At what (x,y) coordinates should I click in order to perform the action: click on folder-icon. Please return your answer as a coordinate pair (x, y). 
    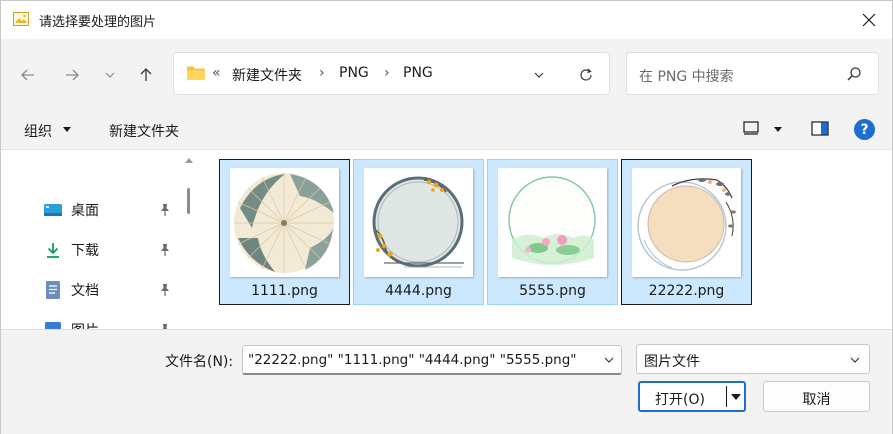
    Looking at the image, I should click on (196, 73).